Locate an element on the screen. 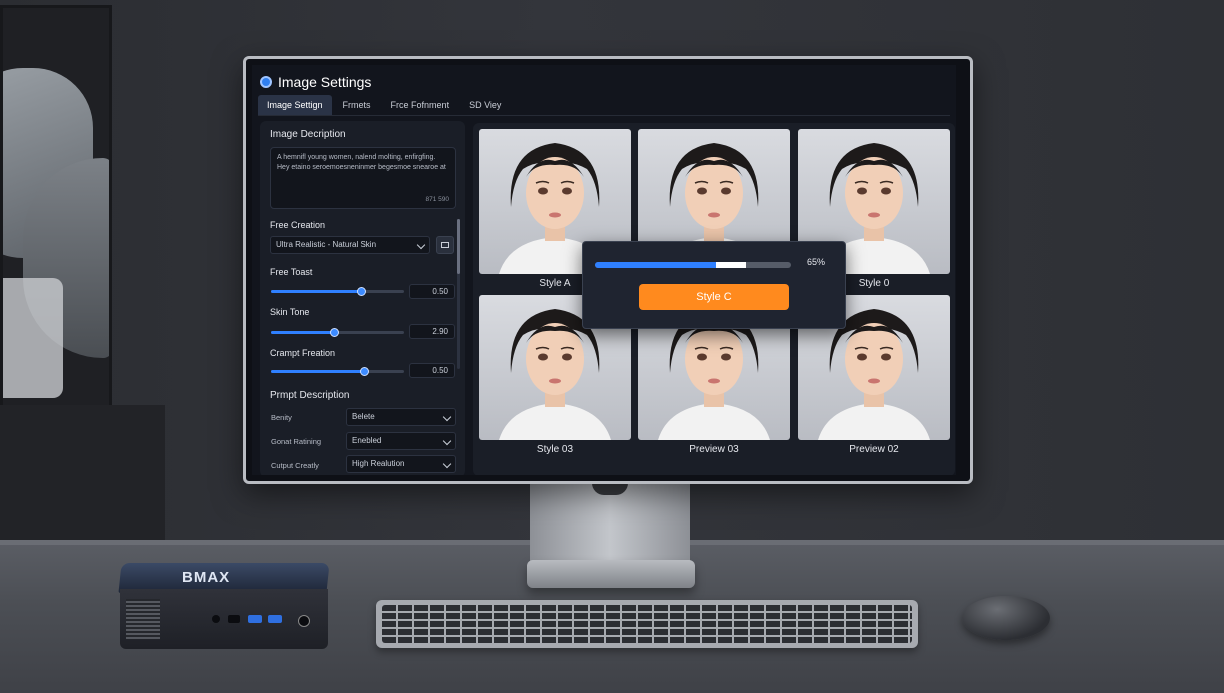 Image resolution: width=1224 pixels, height=693 pixels. slider-label-skin-tone: Skin Tone is located at coordinates (290, 312).